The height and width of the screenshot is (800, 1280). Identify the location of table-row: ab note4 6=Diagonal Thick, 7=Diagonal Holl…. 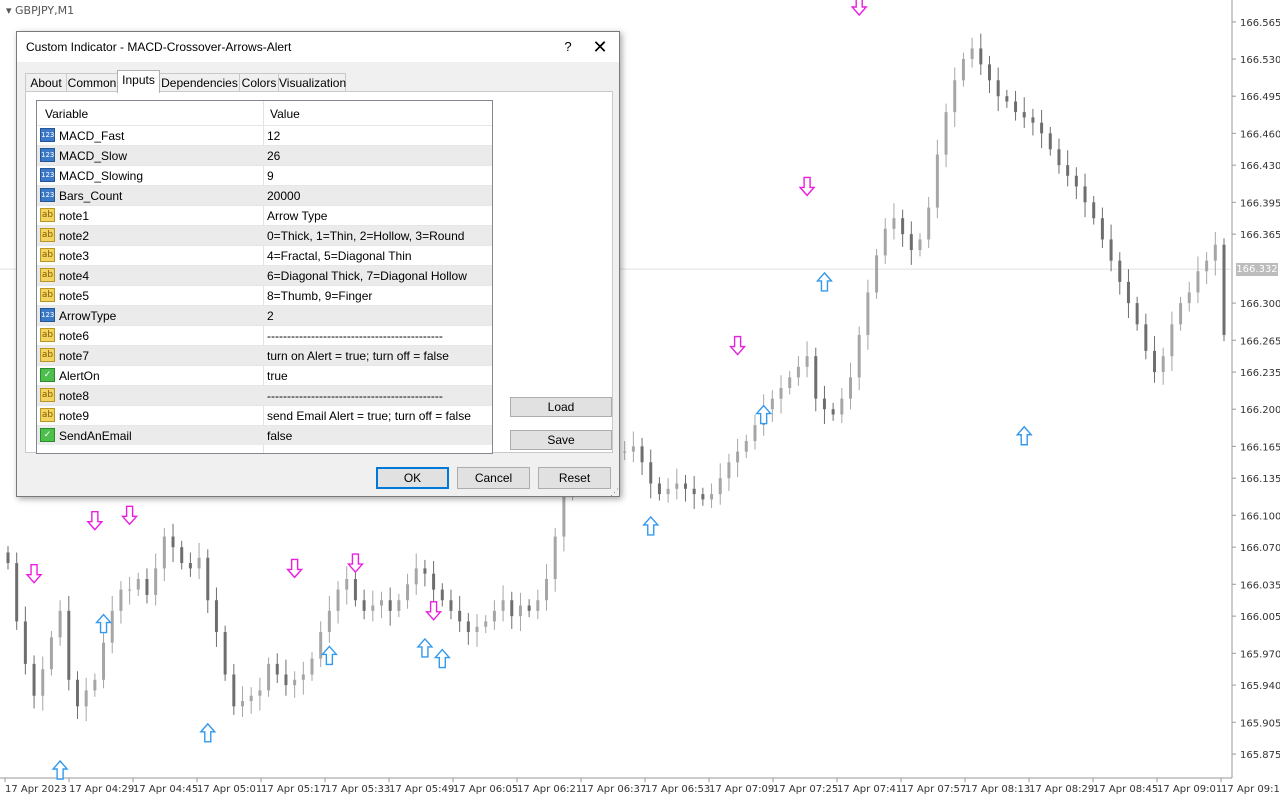
(264, 275).